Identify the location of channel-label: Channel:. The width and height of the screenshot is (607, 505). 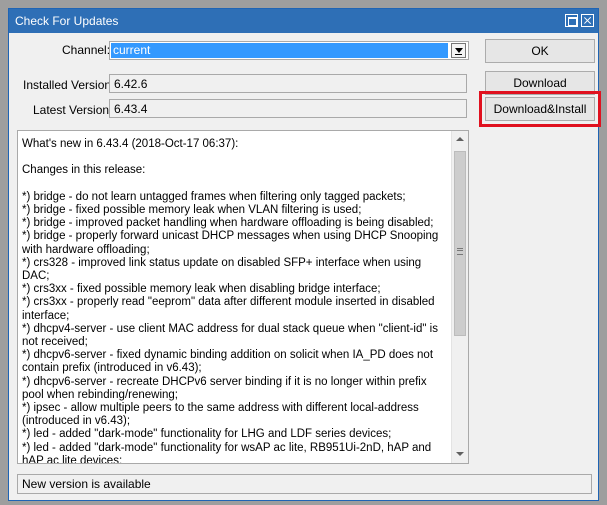
(86, 50).